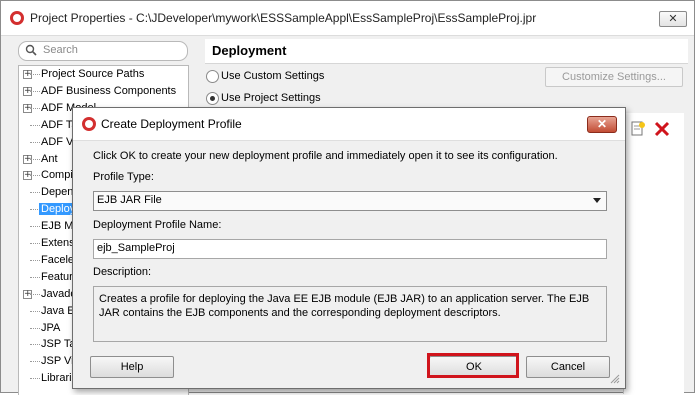  What do you see at coordinates (473, 365) in the screenshot?
I see `ok-button-highlight` at bounding box center [473, 365].